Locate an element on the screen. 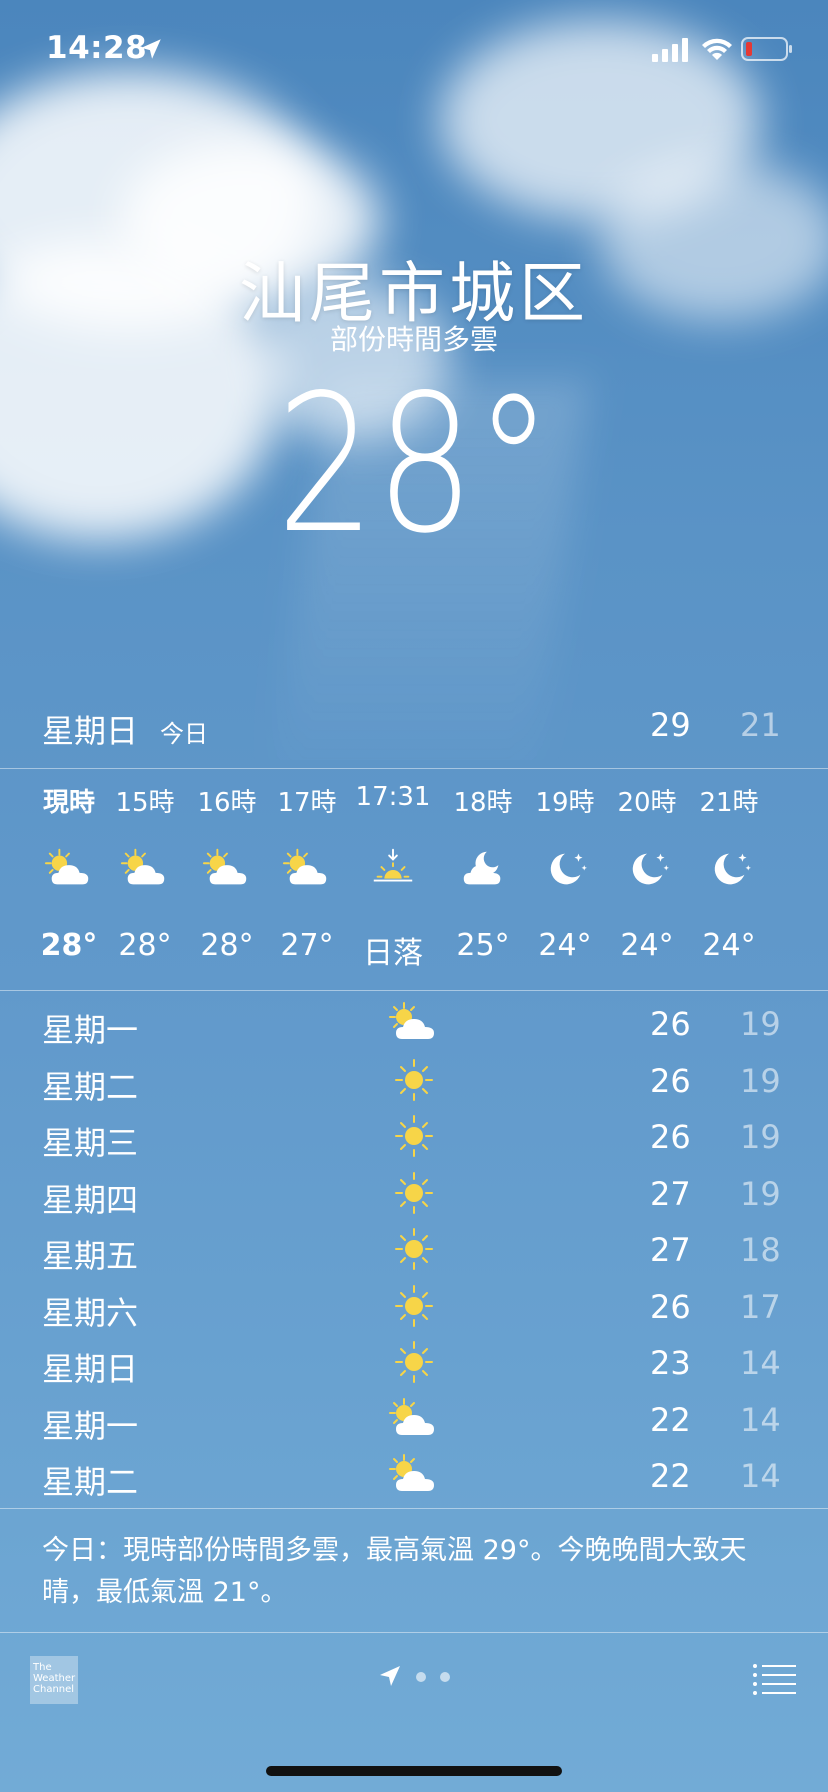 The width and height of the screenshot is (828, 1792). hour-time: 21時 is located at coordinates (729, 803).